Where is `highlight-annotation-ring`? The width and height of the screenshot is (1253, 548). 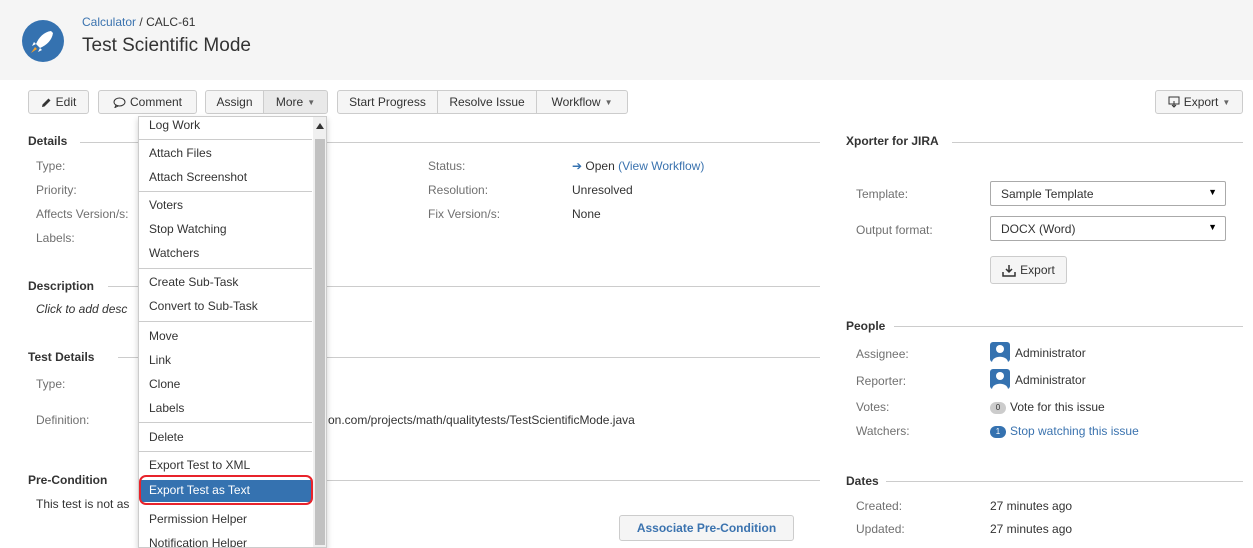 highlight-annotation-ring is located at coordinates (226, 490).